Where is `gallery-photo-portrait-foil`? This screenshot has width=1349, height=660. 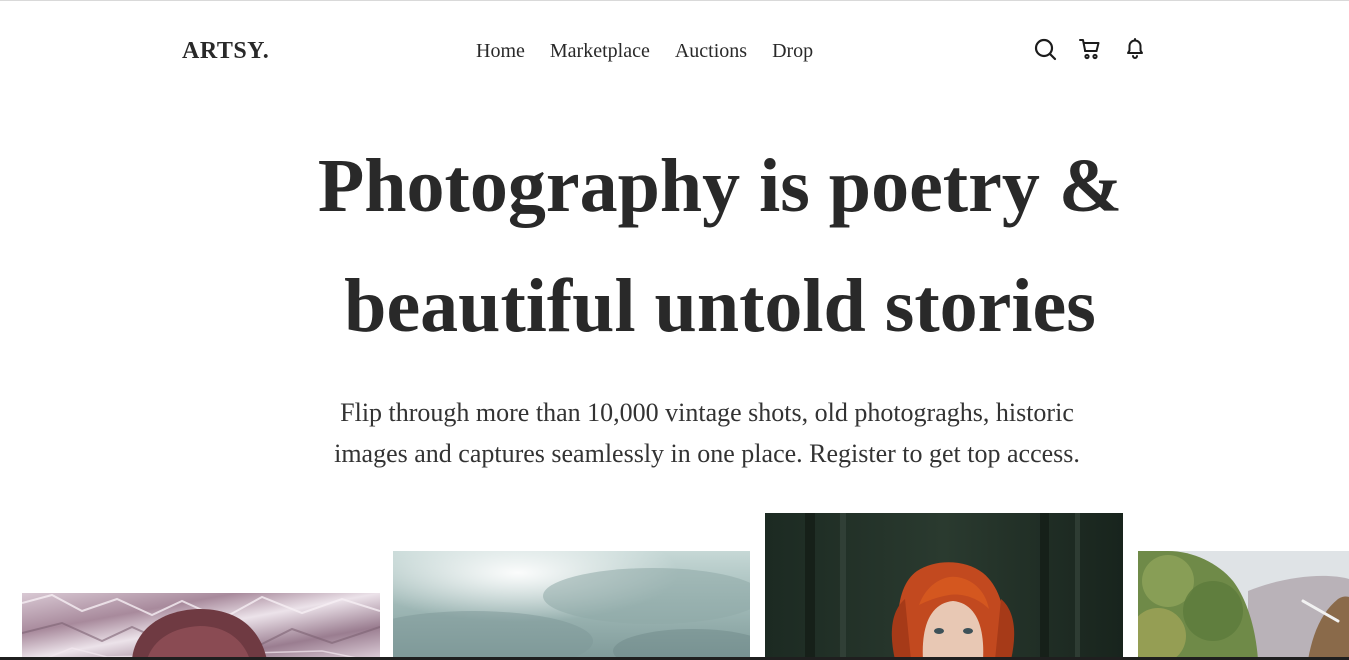 gallery-photo-portrait-foil is located at coordinates (201, 626).